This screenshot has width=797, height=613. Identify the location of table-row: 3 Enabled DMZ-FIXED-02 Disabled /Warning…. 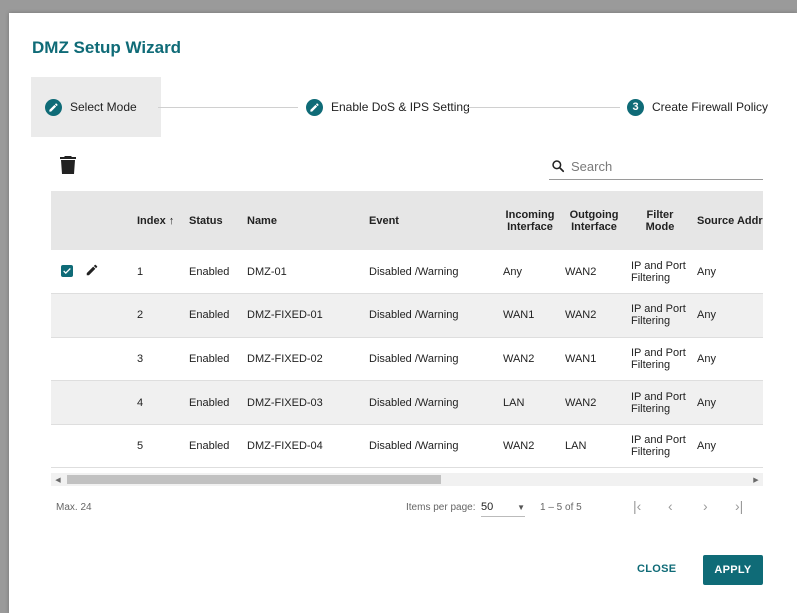
(407, 359).